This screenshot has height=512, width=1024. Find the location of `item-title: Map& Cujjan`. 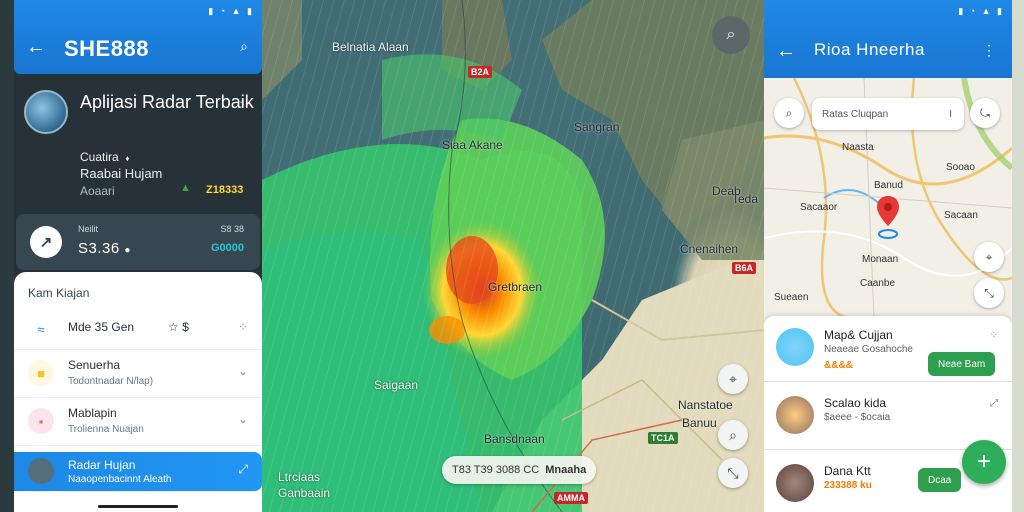

item-title: Map& Cujjan is located at coordinates (858, 335).